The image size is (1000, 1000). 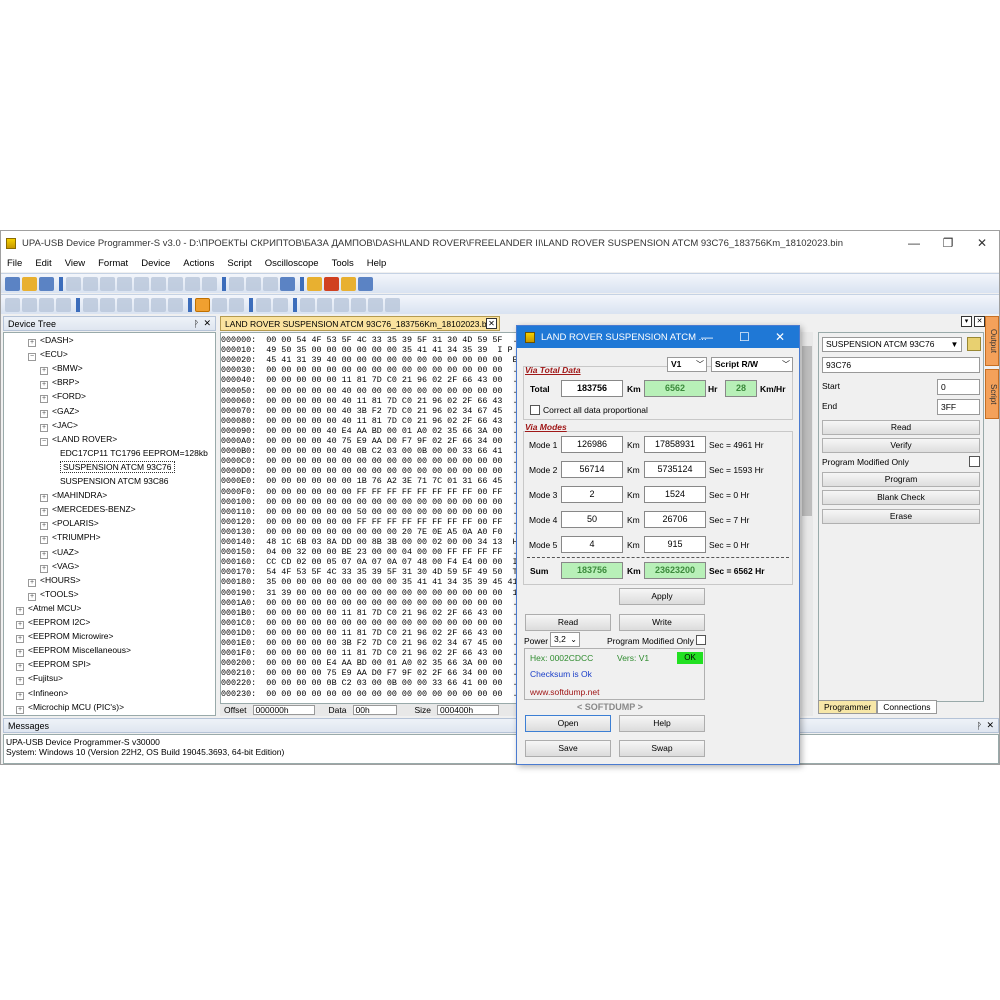 I want to click on version-select: V1 ﹀, so click(x=687, y=364).